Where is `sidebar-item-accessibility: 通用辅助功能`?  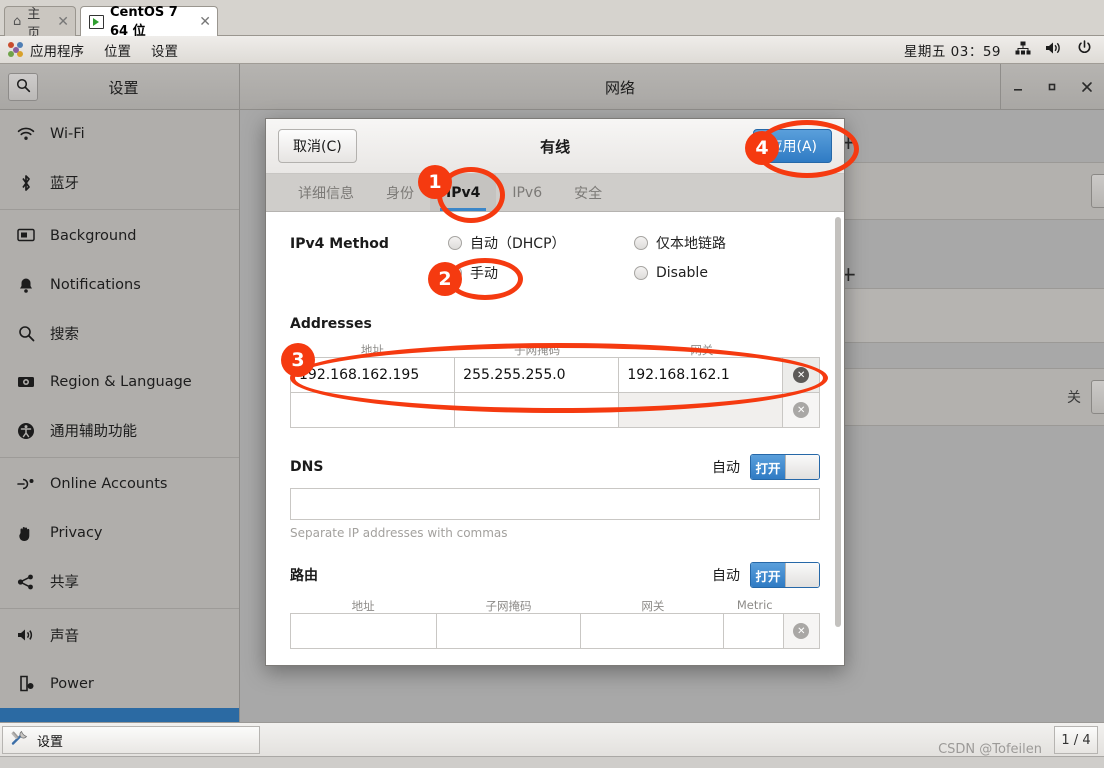
sidebar-item-accessibility: 通用辅助功能 is located at coordinates (119, 431).